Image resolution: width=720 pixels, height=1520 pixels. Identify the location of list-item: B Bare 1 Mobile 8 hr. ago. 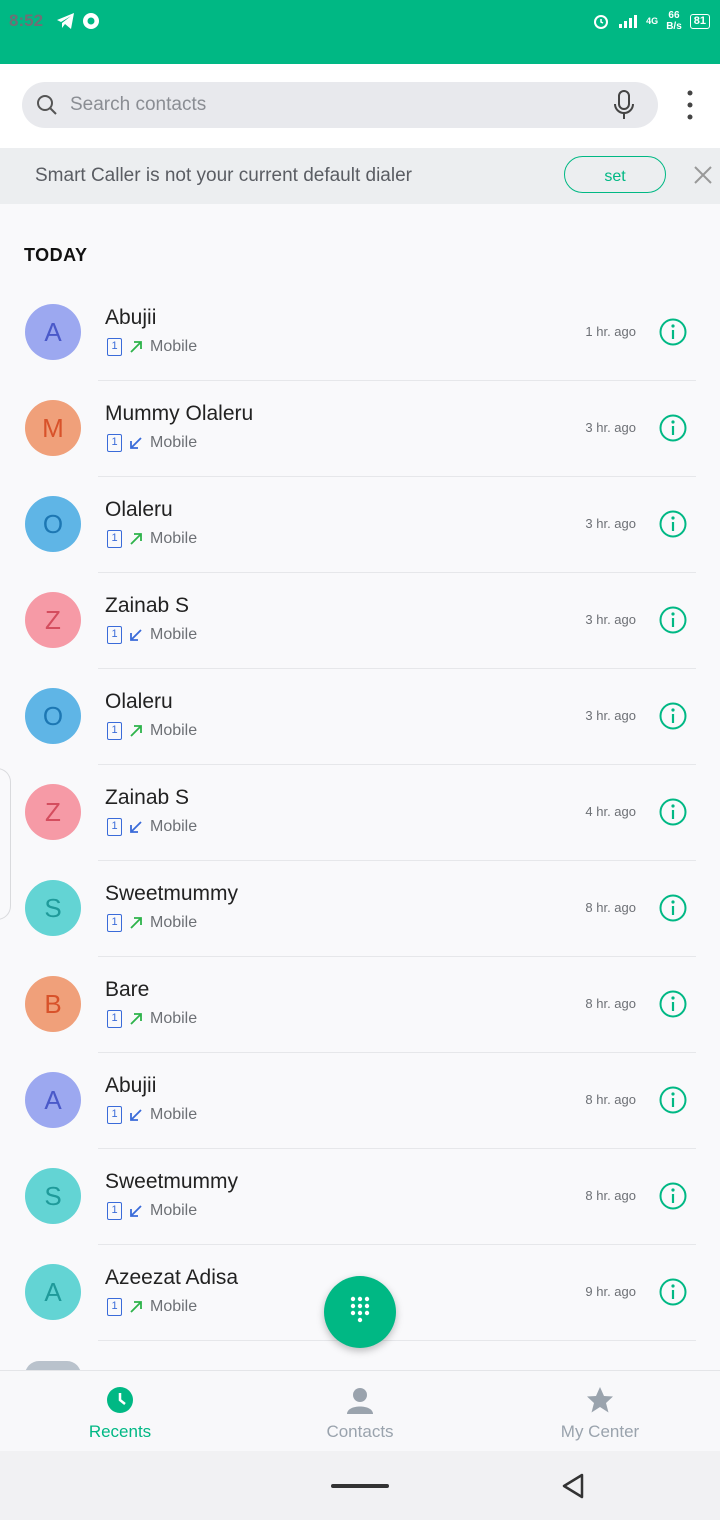
(360, 1005).